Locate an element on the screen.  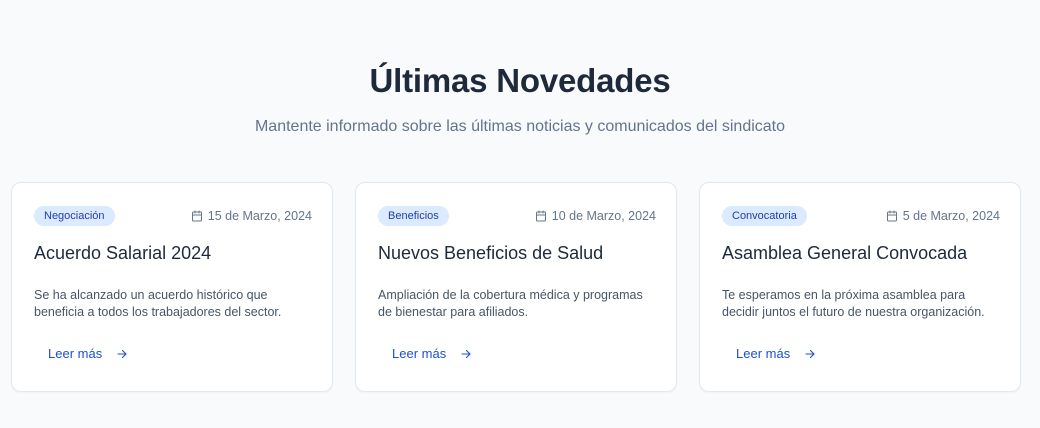
news-date: 5 de Marzo, 2024 is located at coordinates (943, 216).